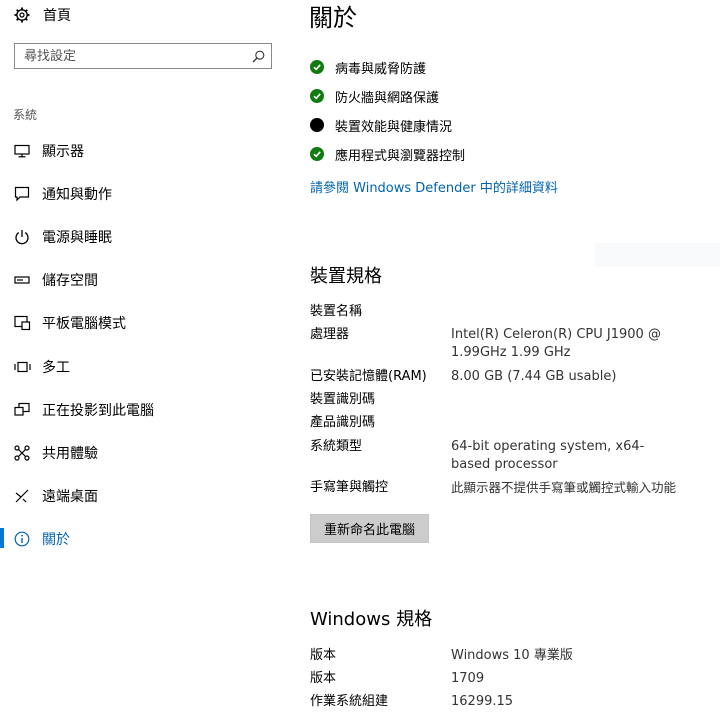  Describe the element at coordinates (22, 280) in the screenshot. I see `storage-icon` at that location.